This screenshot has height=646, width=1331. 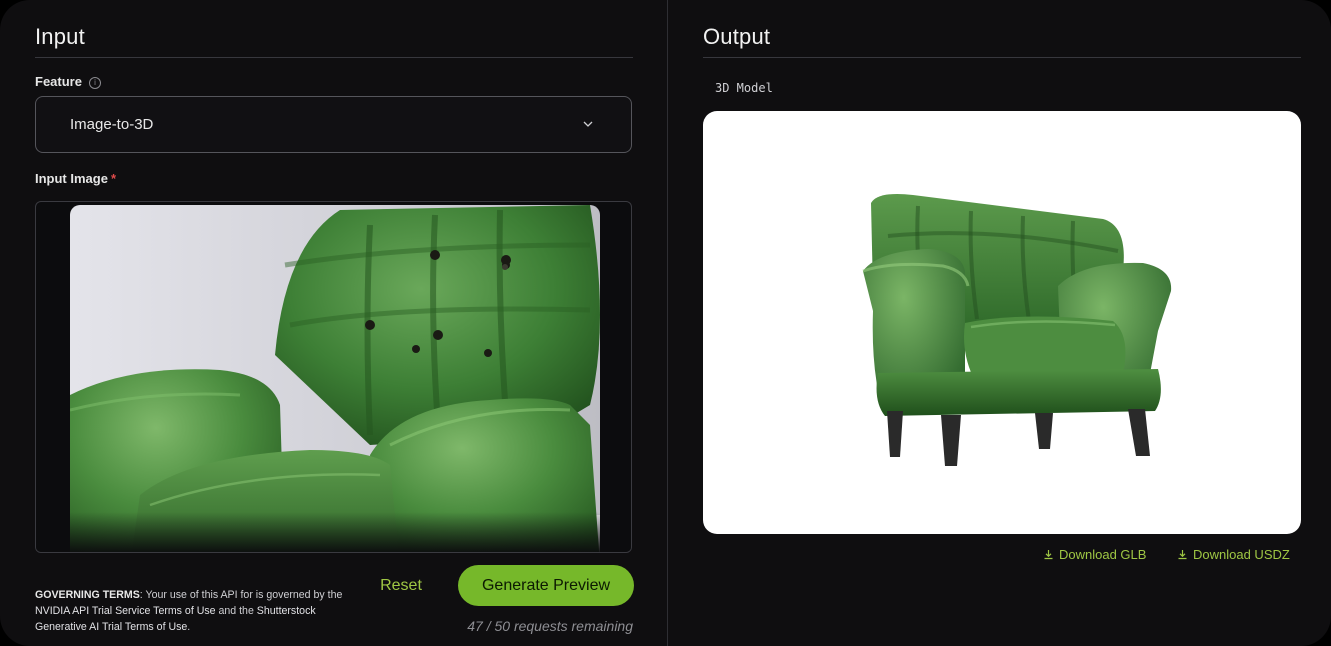 I want to click on feature-label-text: Feature, so click(x=58, y=81).